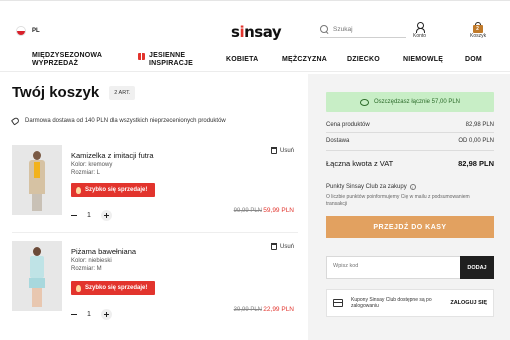 This screenshot has height=340, width=510. I want to click on sale-price: 22,99 PLN, so click(278, 309).